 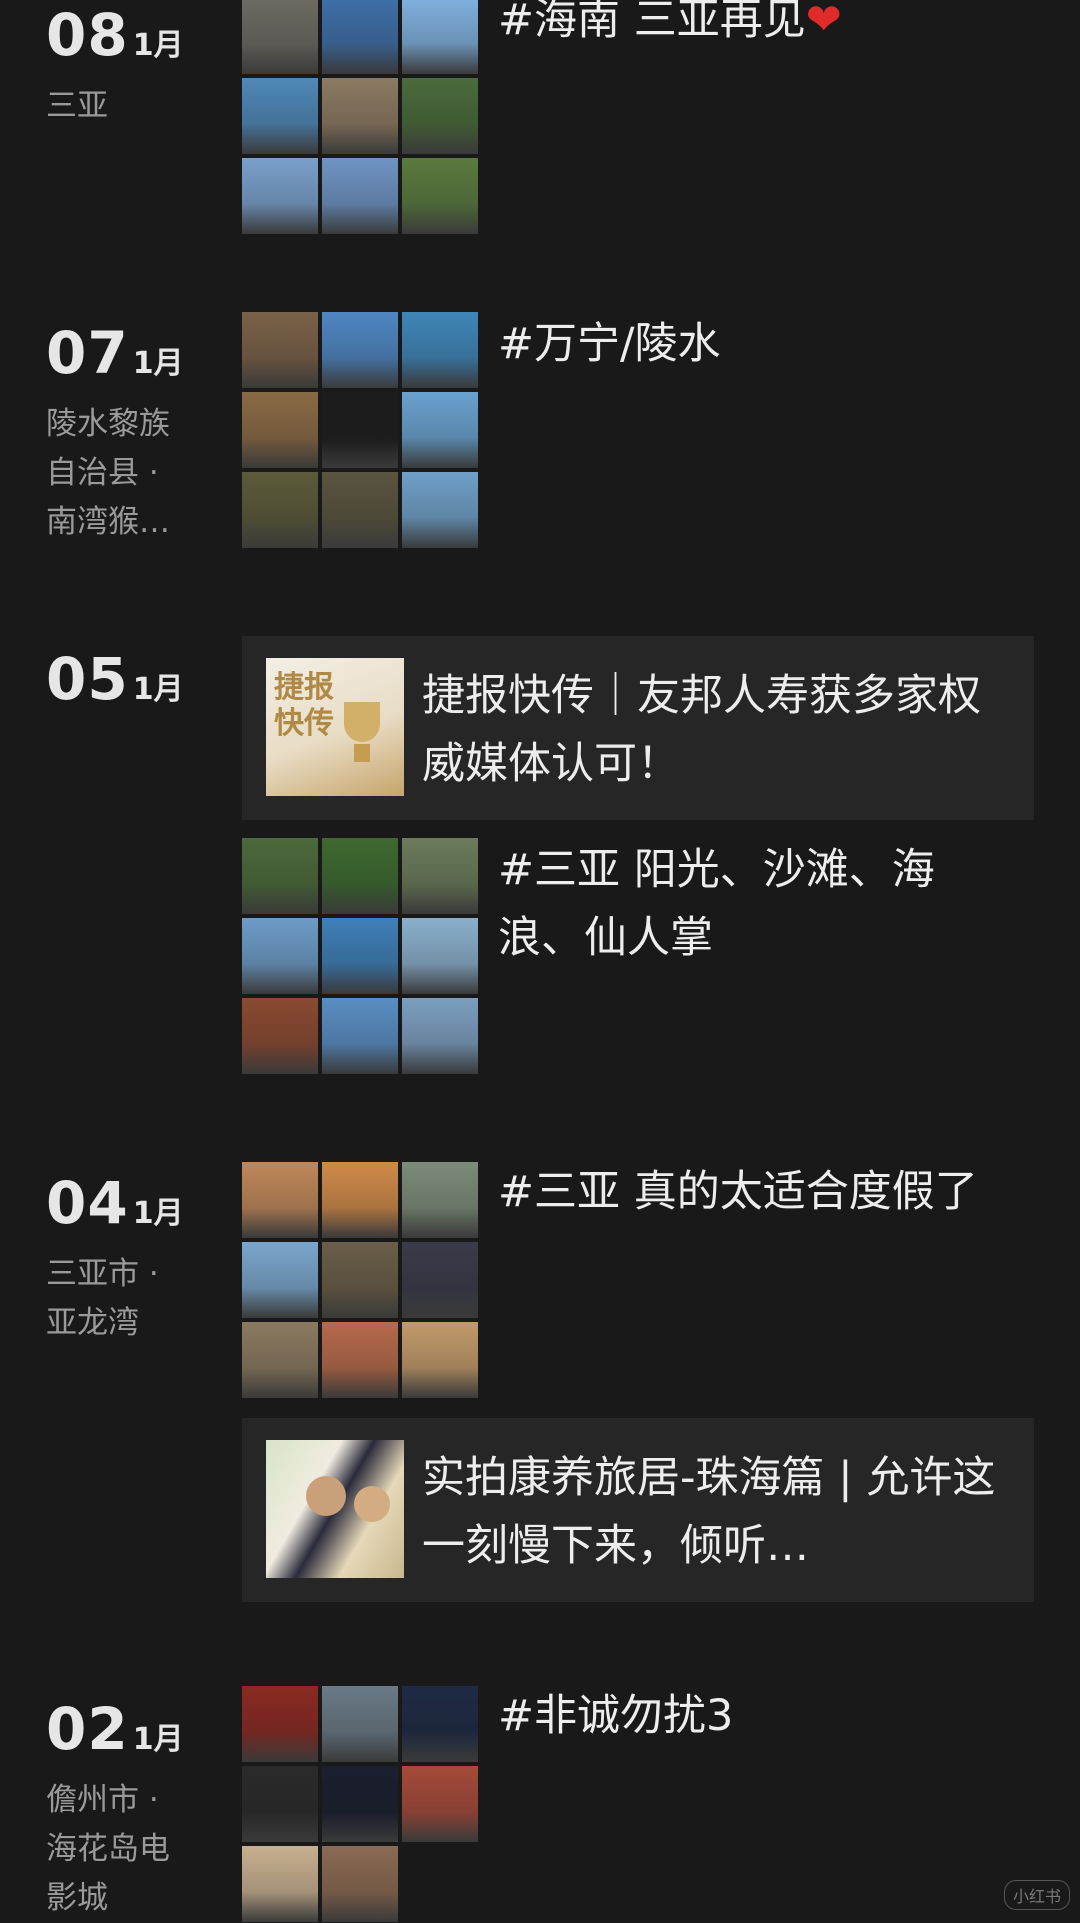 What do you see at coordinates (823, 22) in the screenshot?
I see `heart-icon: ❤` at bounding box center [823, 22].